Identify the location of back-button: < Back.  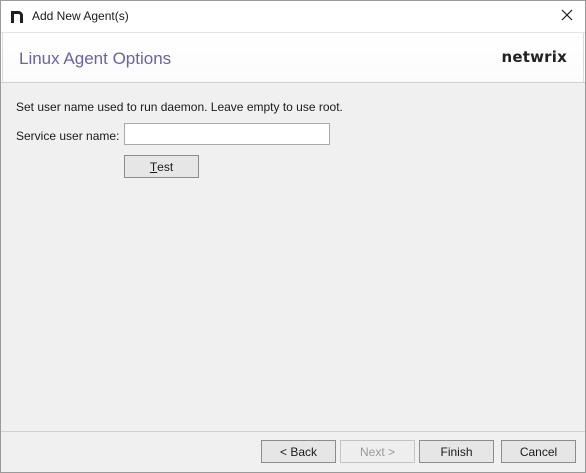
(298, 451).